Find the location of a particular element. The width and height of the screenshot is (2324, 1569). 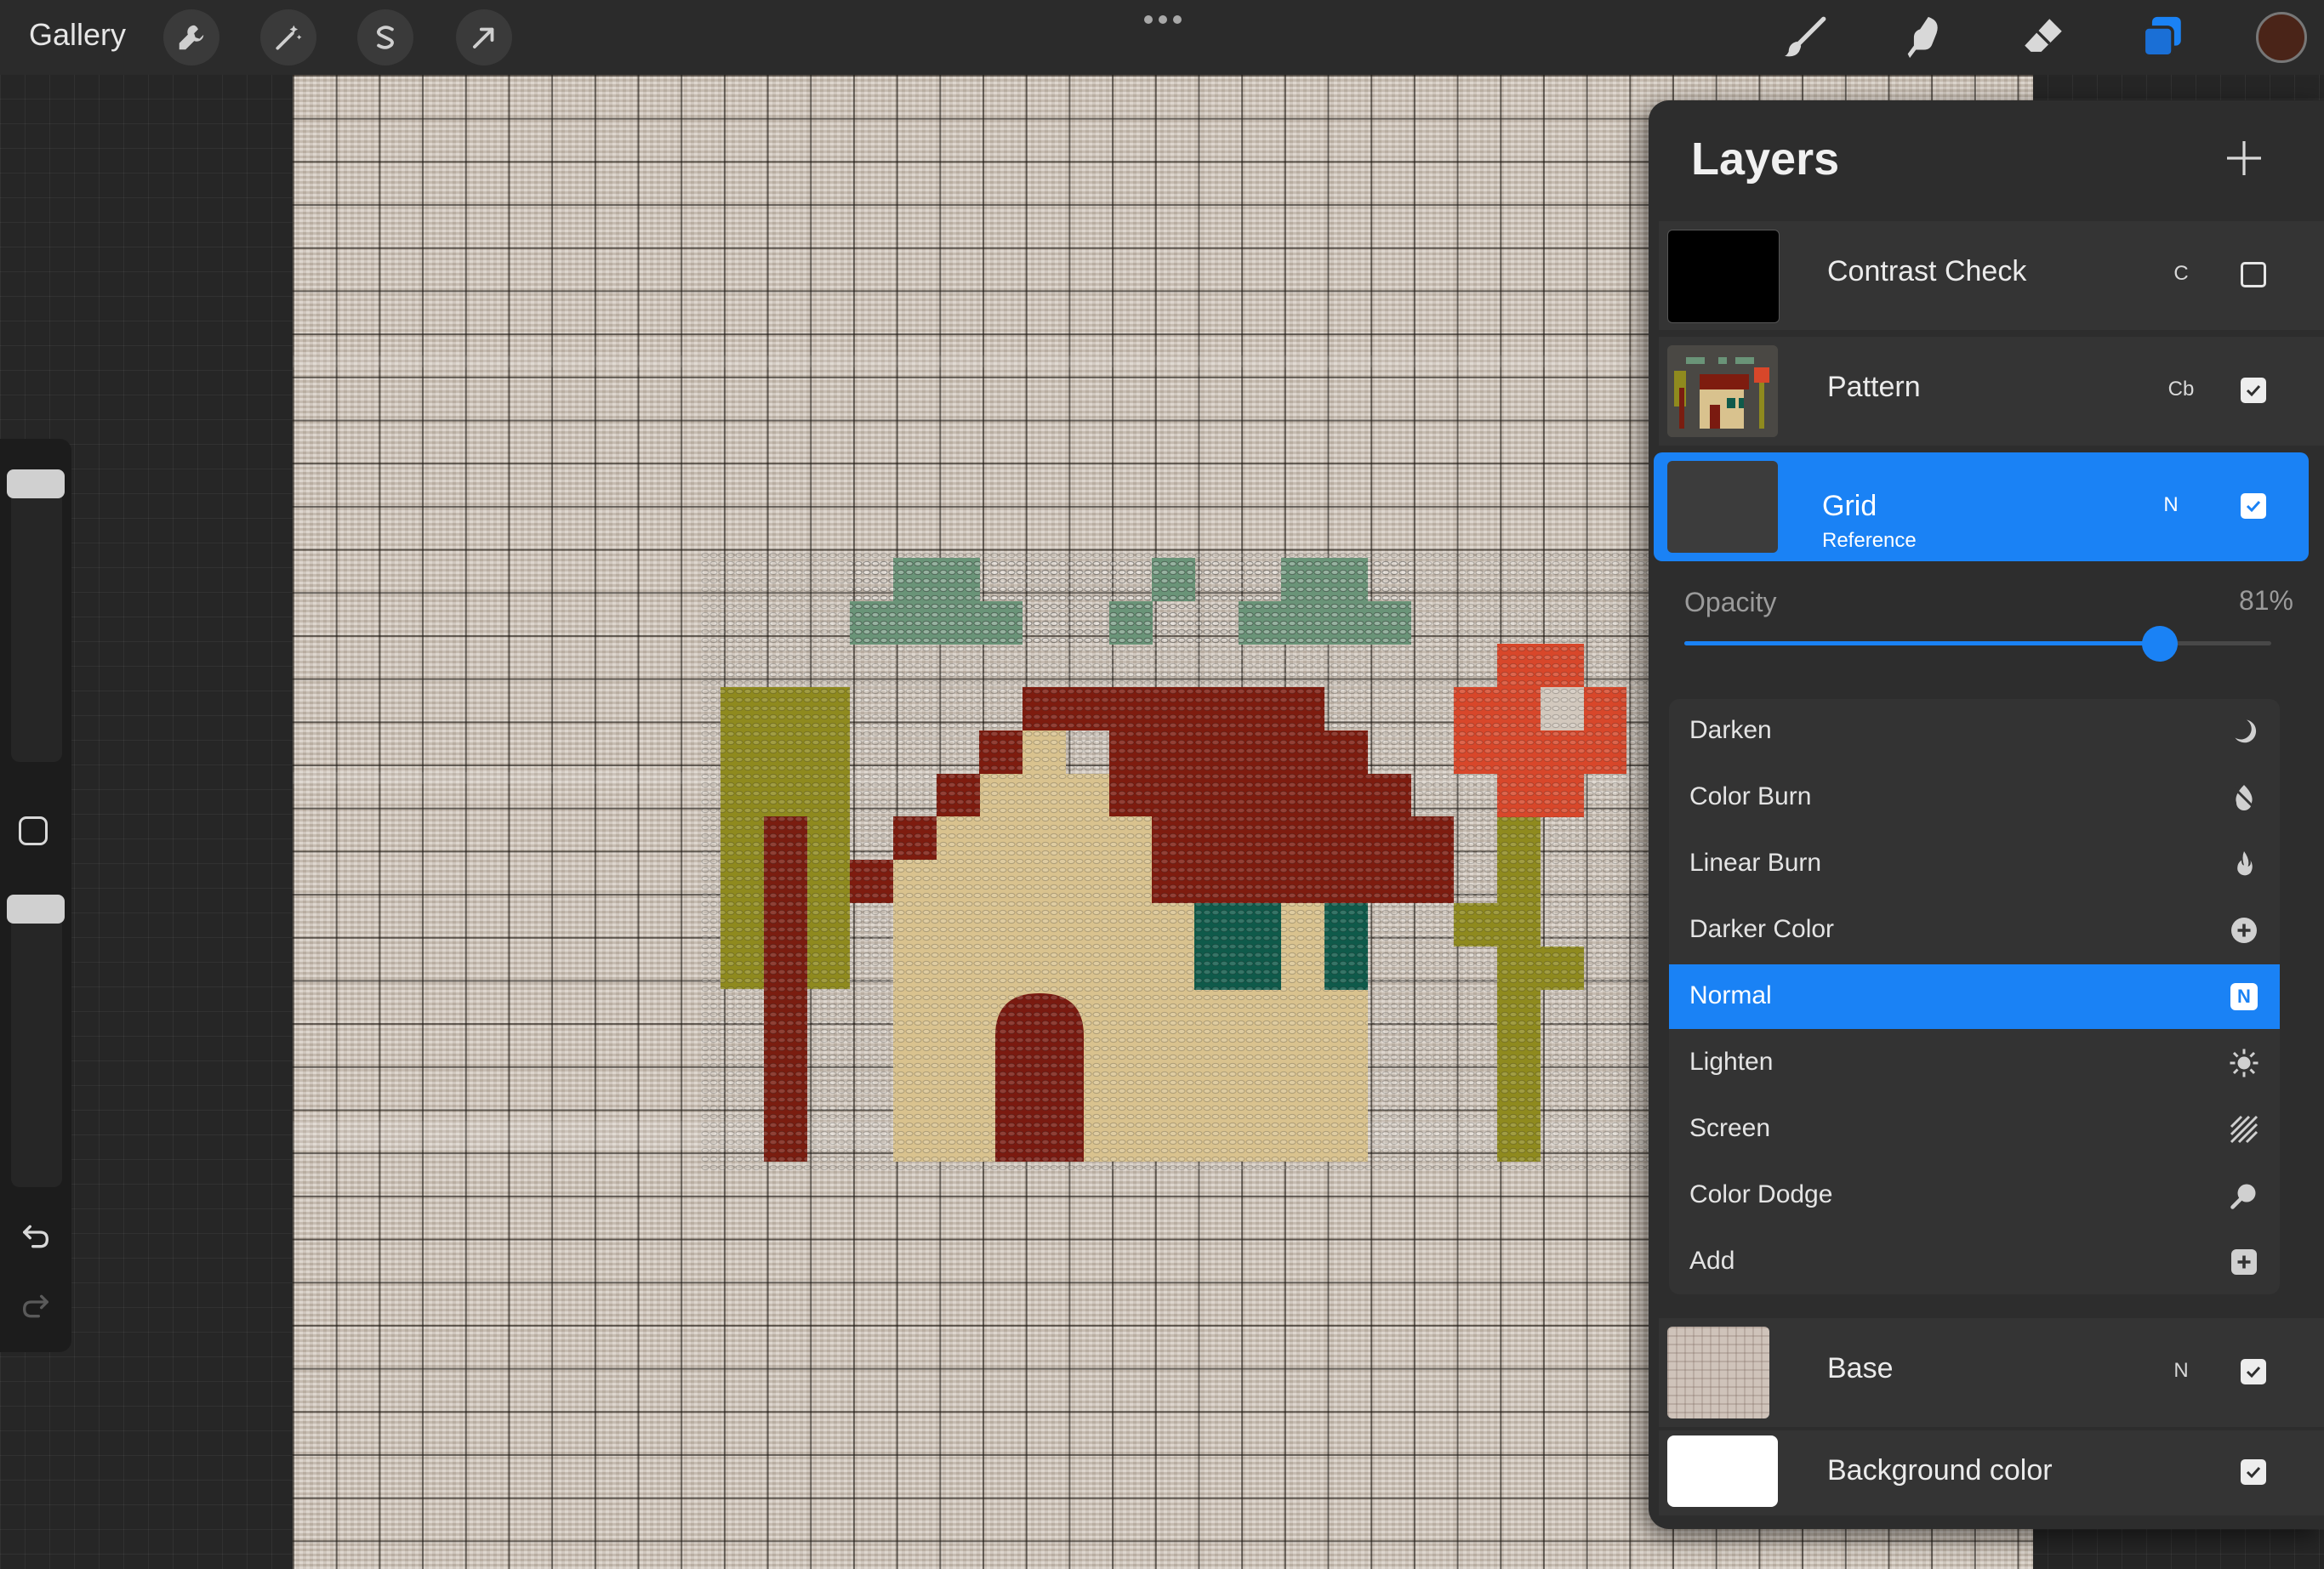

blend-mode-color-burn: Color Burn is located at coordinates (1975, 798).